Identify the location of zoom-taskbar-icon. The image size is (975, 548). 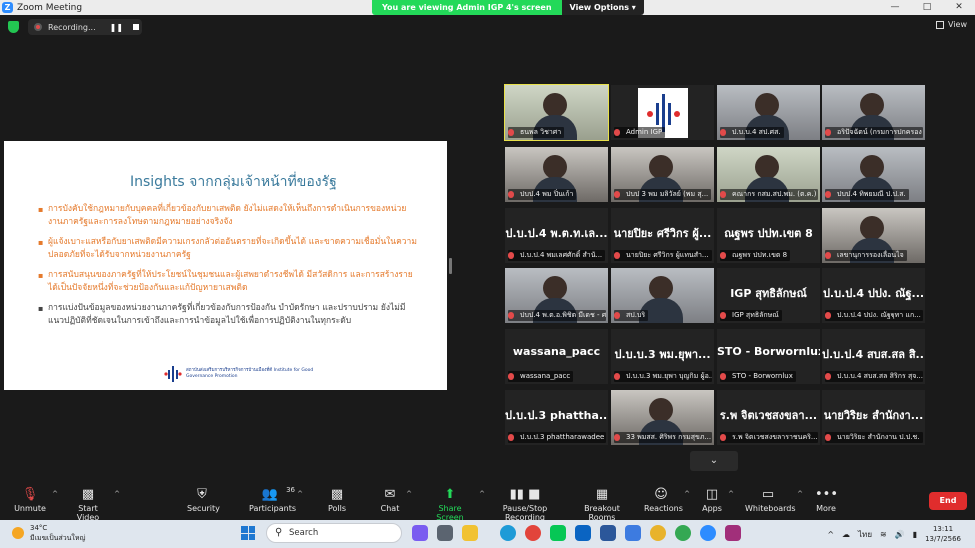
(708, 533).